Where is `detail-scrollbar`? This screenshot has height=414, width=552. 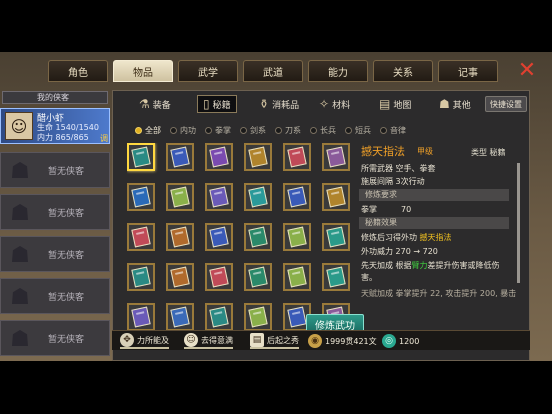
detail-scrollbar is located at coordinates (518, 223).